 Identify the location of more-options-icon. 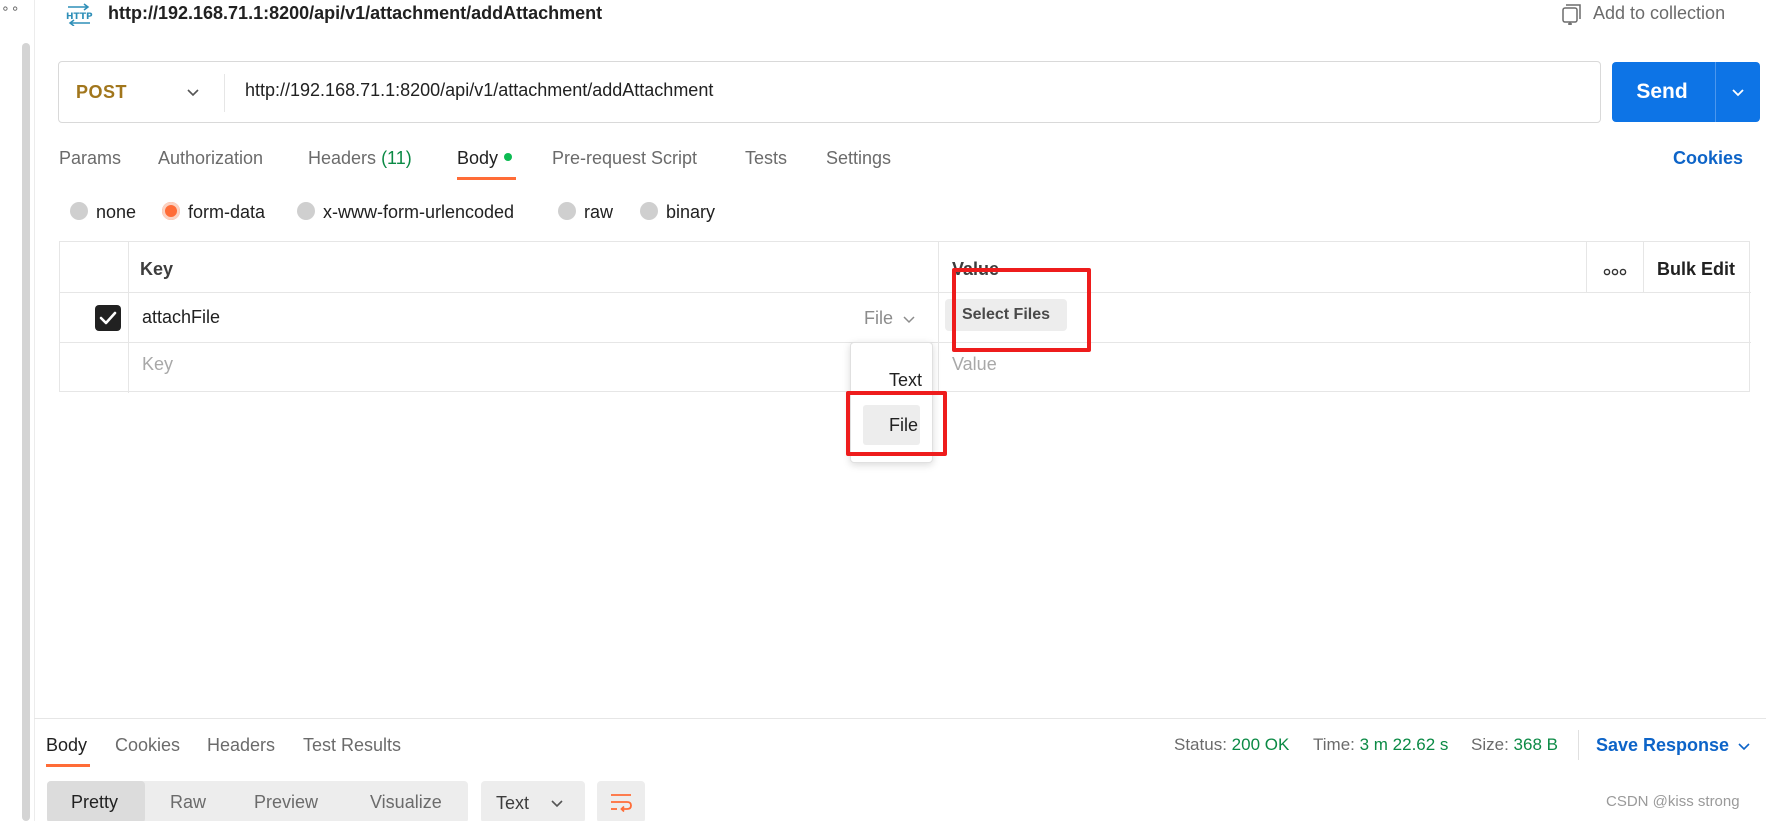
(1615, 272).